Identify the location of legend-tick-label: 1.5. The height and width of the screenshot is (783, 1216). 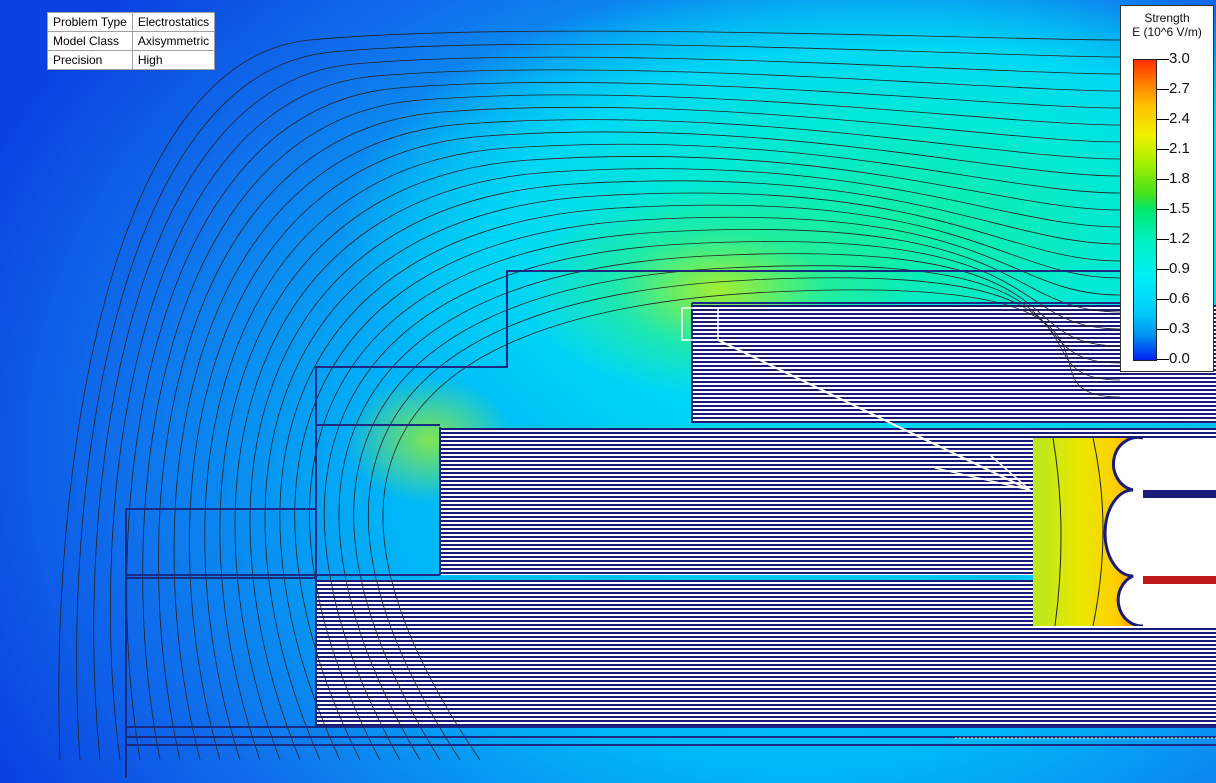
(1179, 208).